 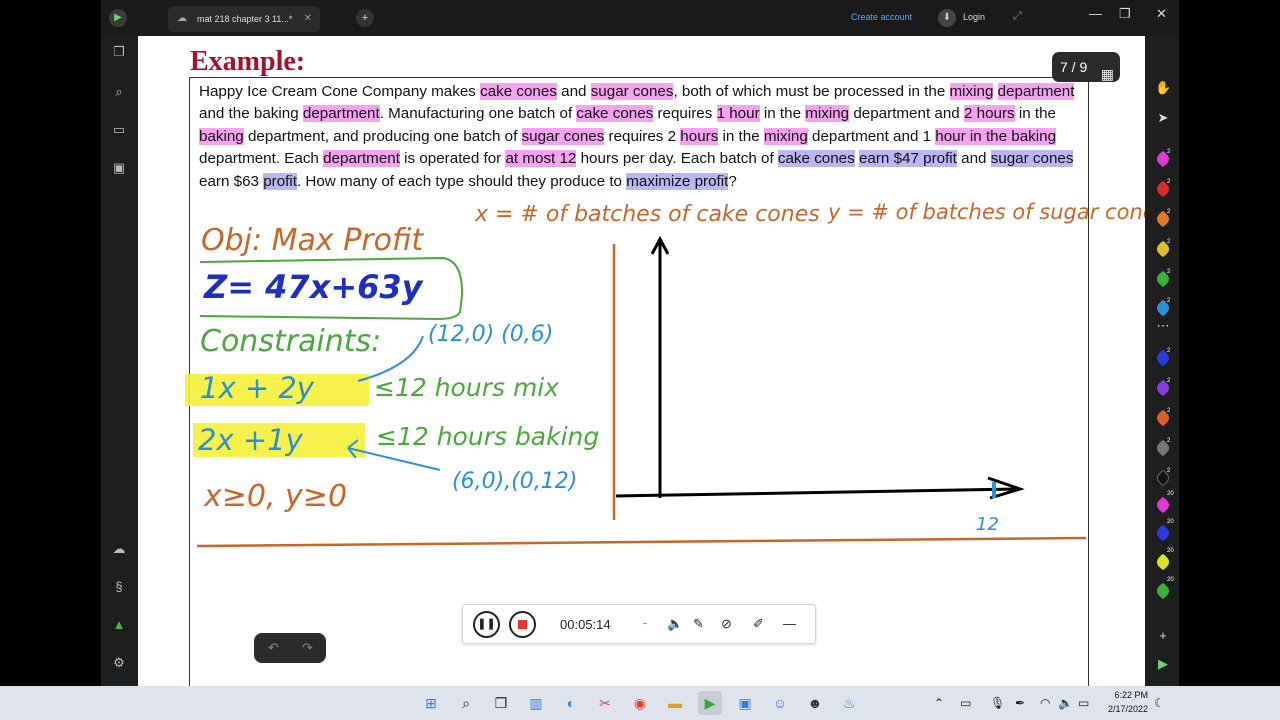 I want to click on more-icon: ⋯, so click(x=1163, y=326).